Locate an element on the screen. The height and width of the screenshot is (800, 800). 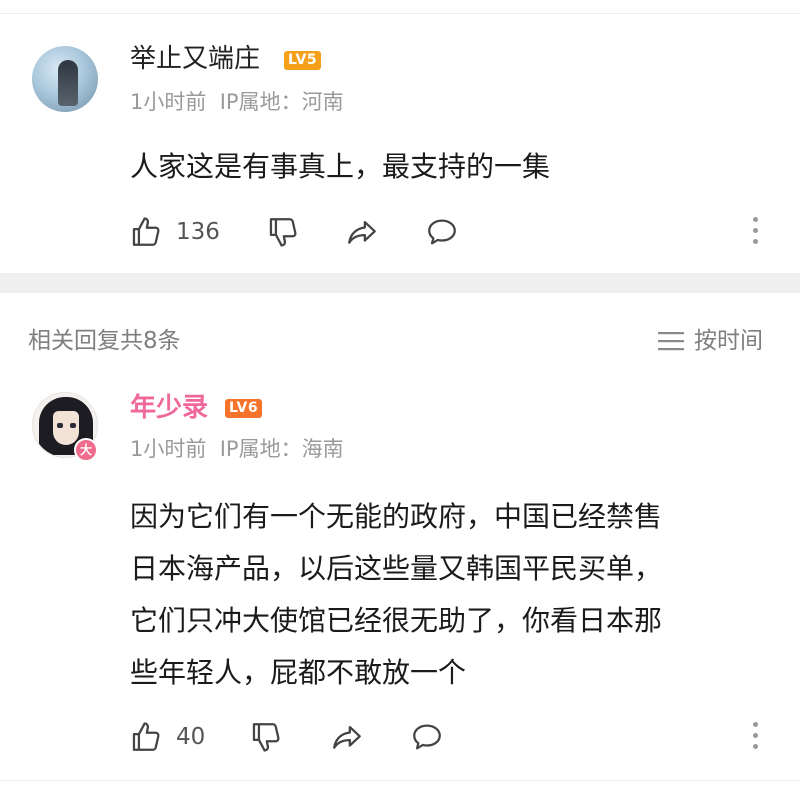
comment-line: 它们只冲大使馆已经很无助了，你看日本那 is located at coordinates (396, 620).